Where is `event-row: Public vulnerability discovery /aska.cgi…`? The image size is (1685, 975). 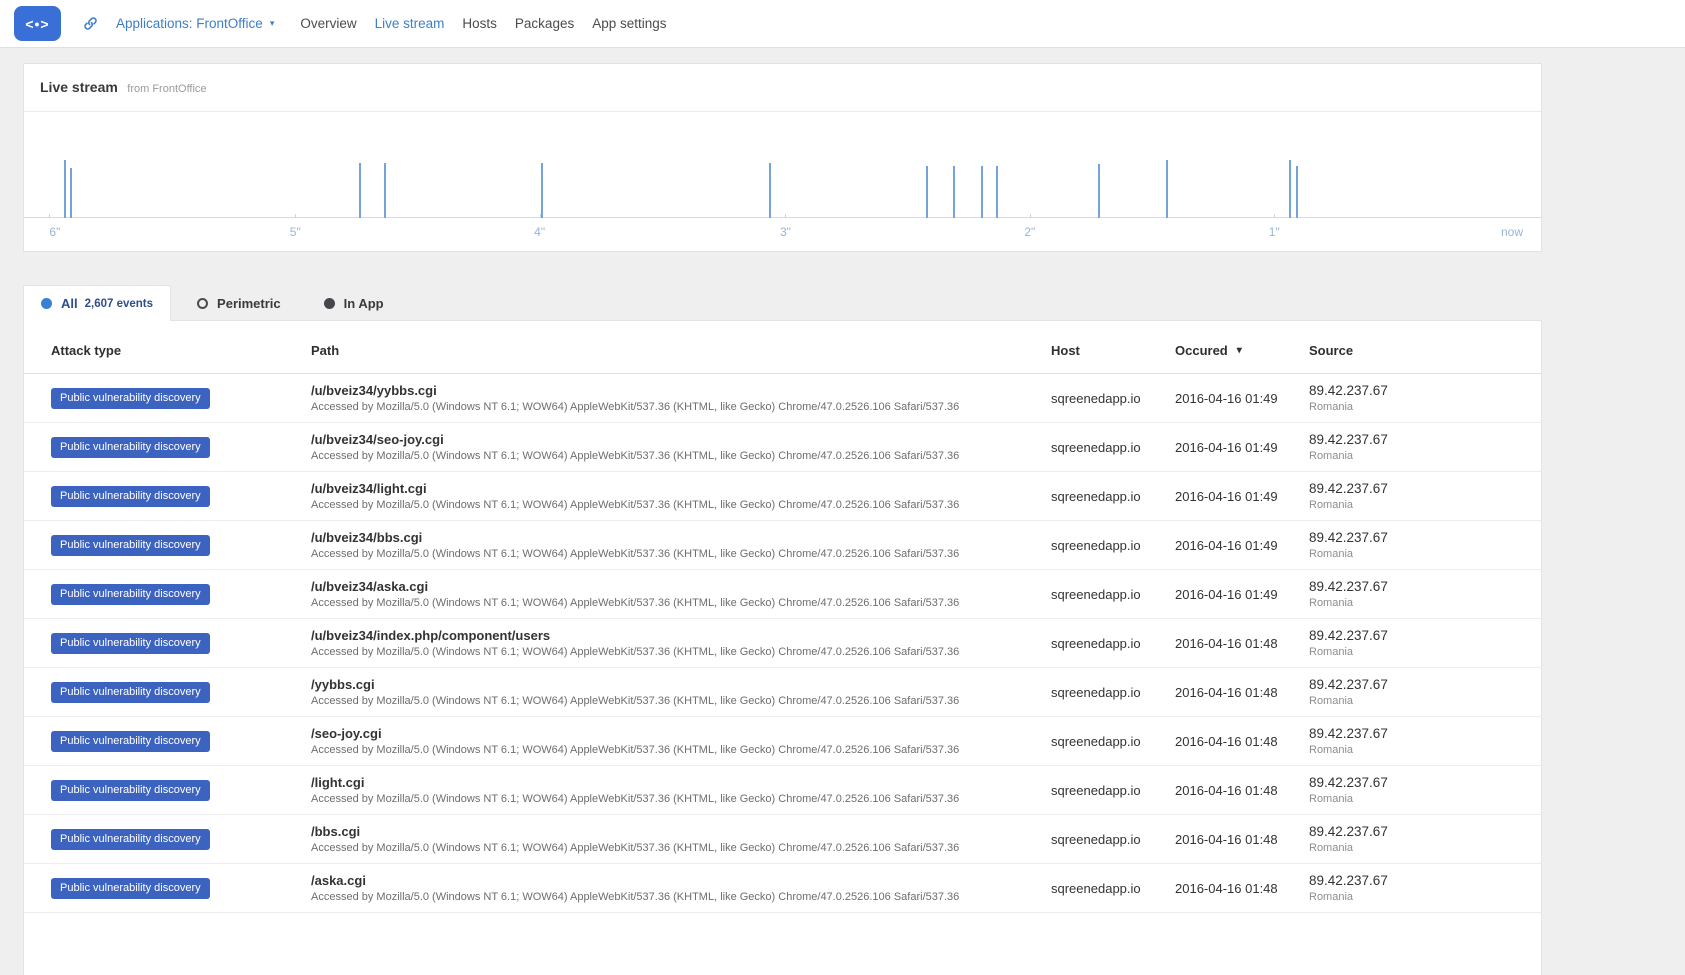 event-row: Public vulnerability discovery /aska.cgi… is located at coordinates (782, 888).